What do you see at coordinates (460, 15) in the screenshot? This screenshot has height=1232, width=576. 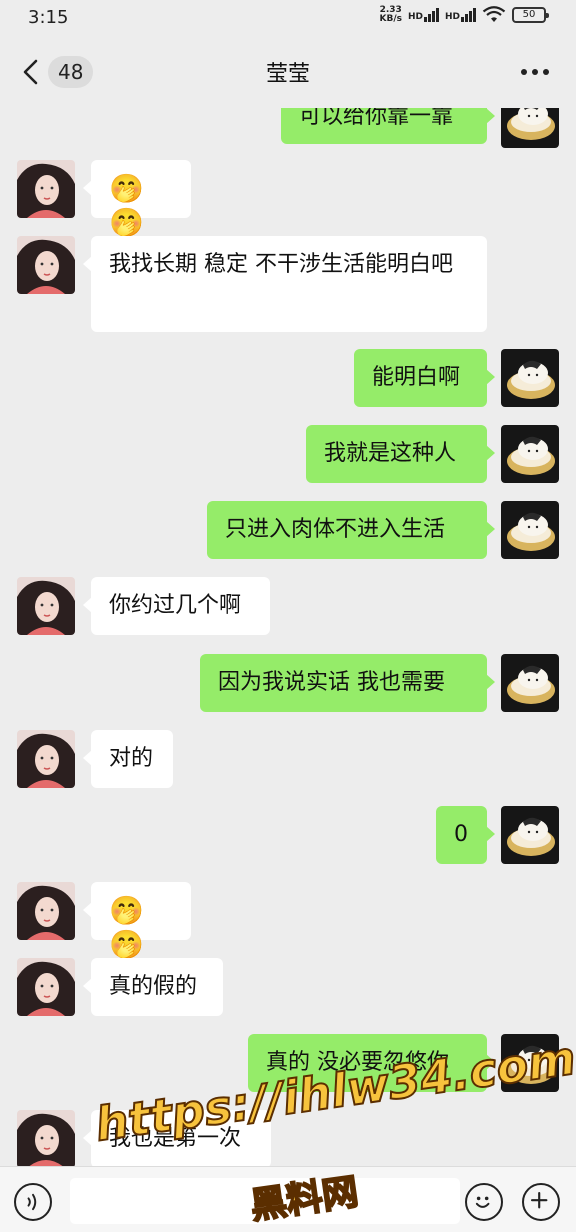 I see `signal-icon-2: HD` at bounding box center [460, 15].